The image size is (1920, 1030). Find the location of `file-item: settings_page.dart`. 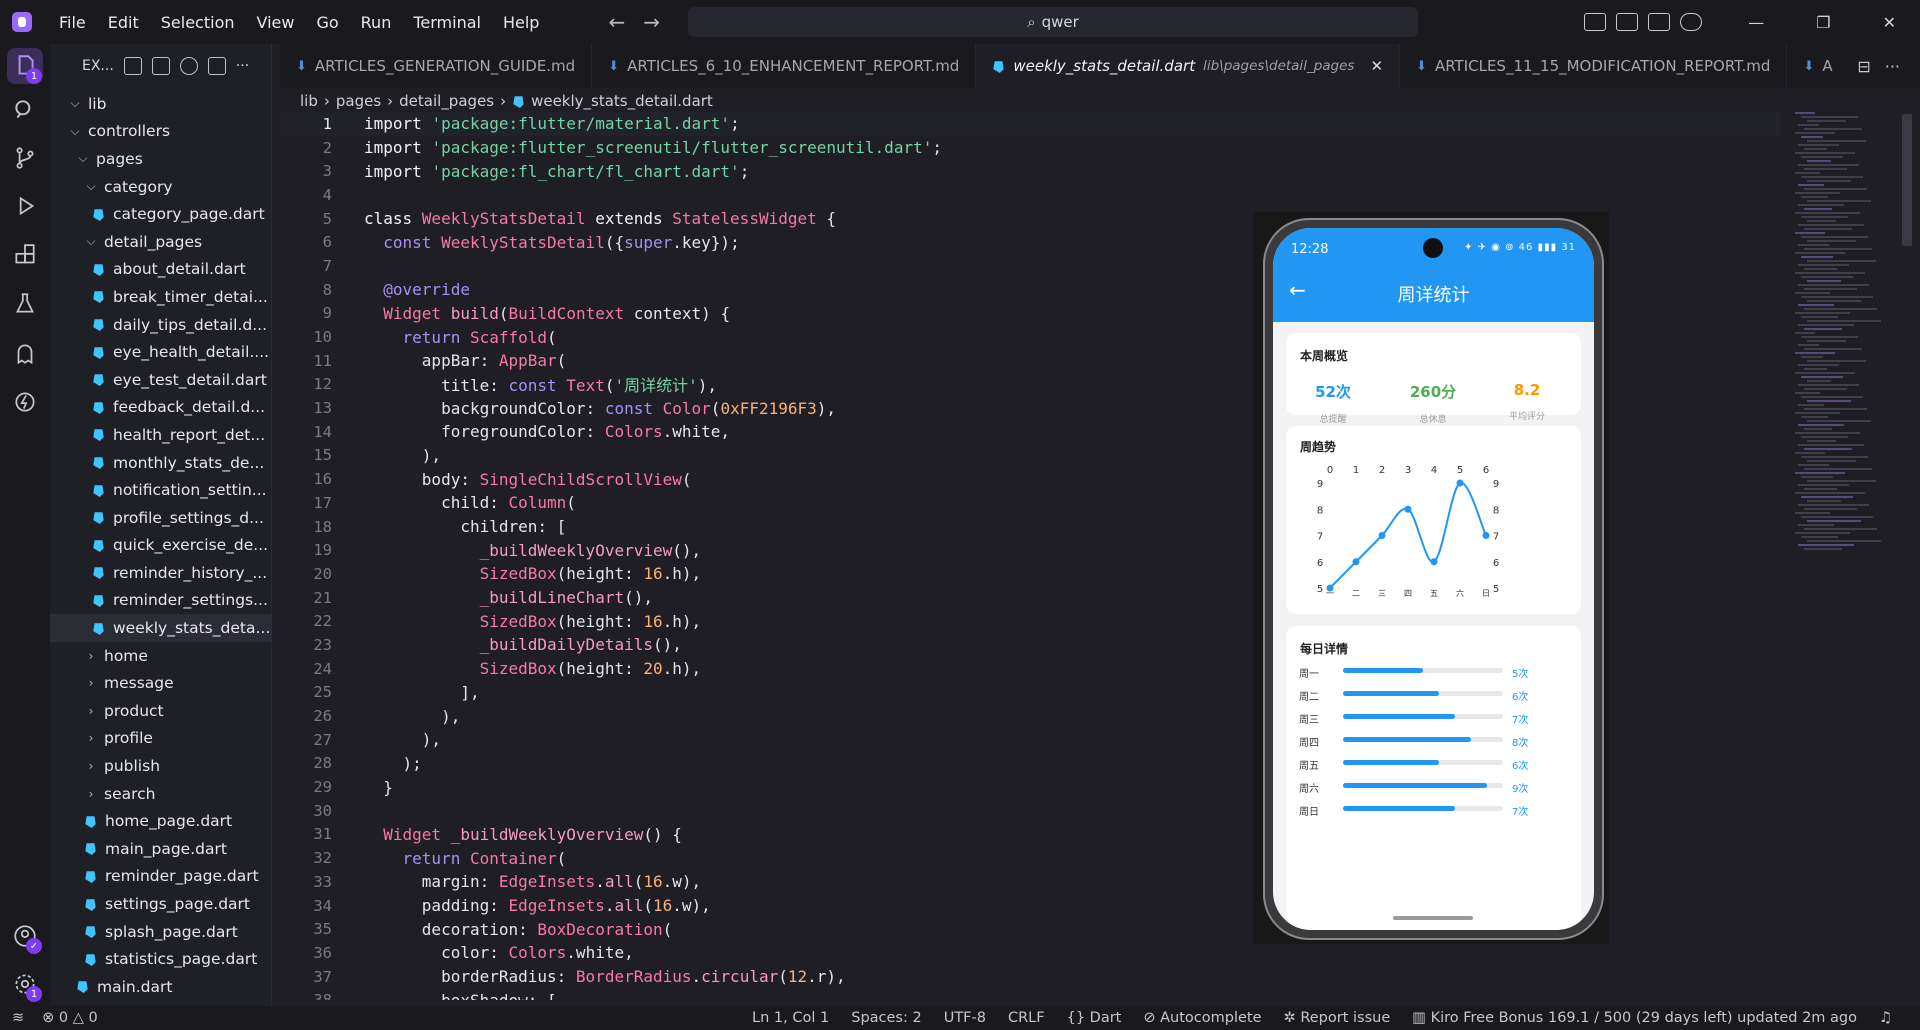

file-item: settings_page.dart is located at coordinates (161, 904).